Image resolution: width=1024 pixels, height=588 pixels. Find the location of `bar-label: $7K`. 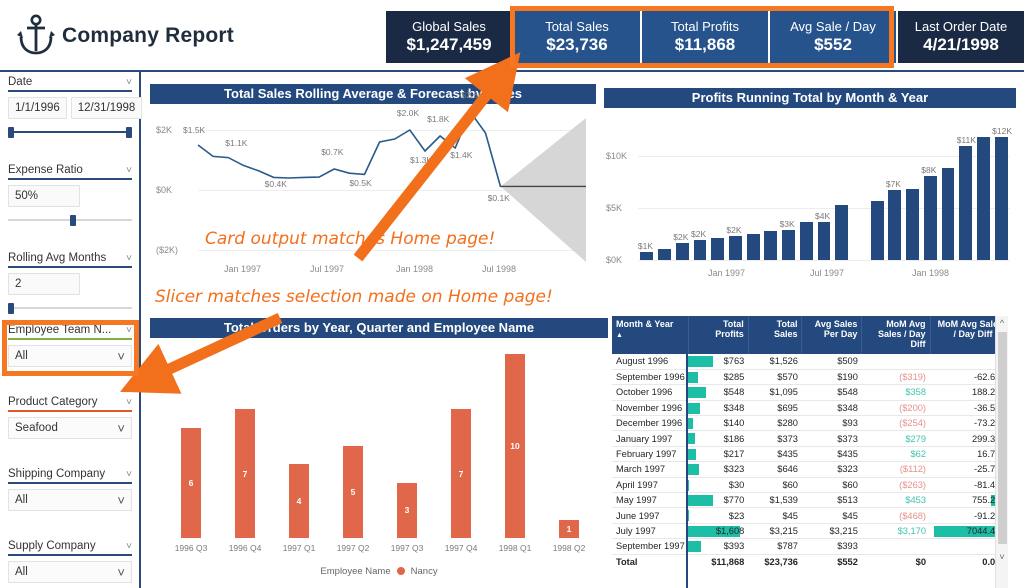

bar-label: $7K is located at coordinates (893, 184).